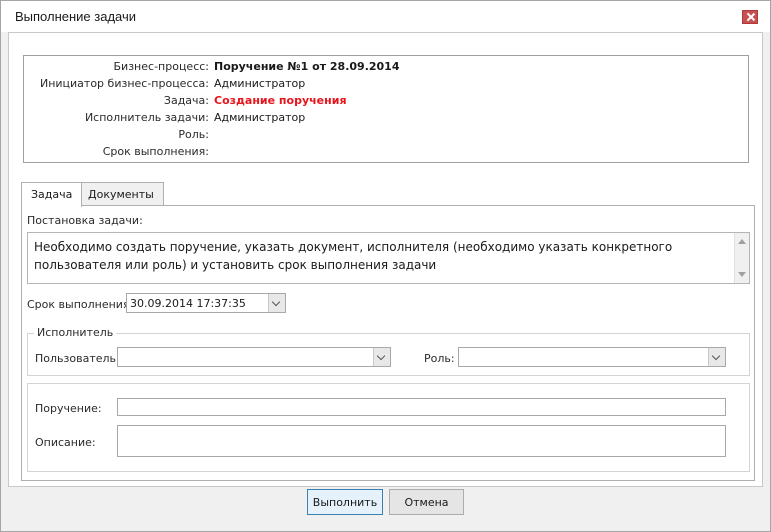  Describe the element at coordinates (307, 66) in the screenshot. I see `business-process-value: Поручение №1 от 28.09.2014` at that location.